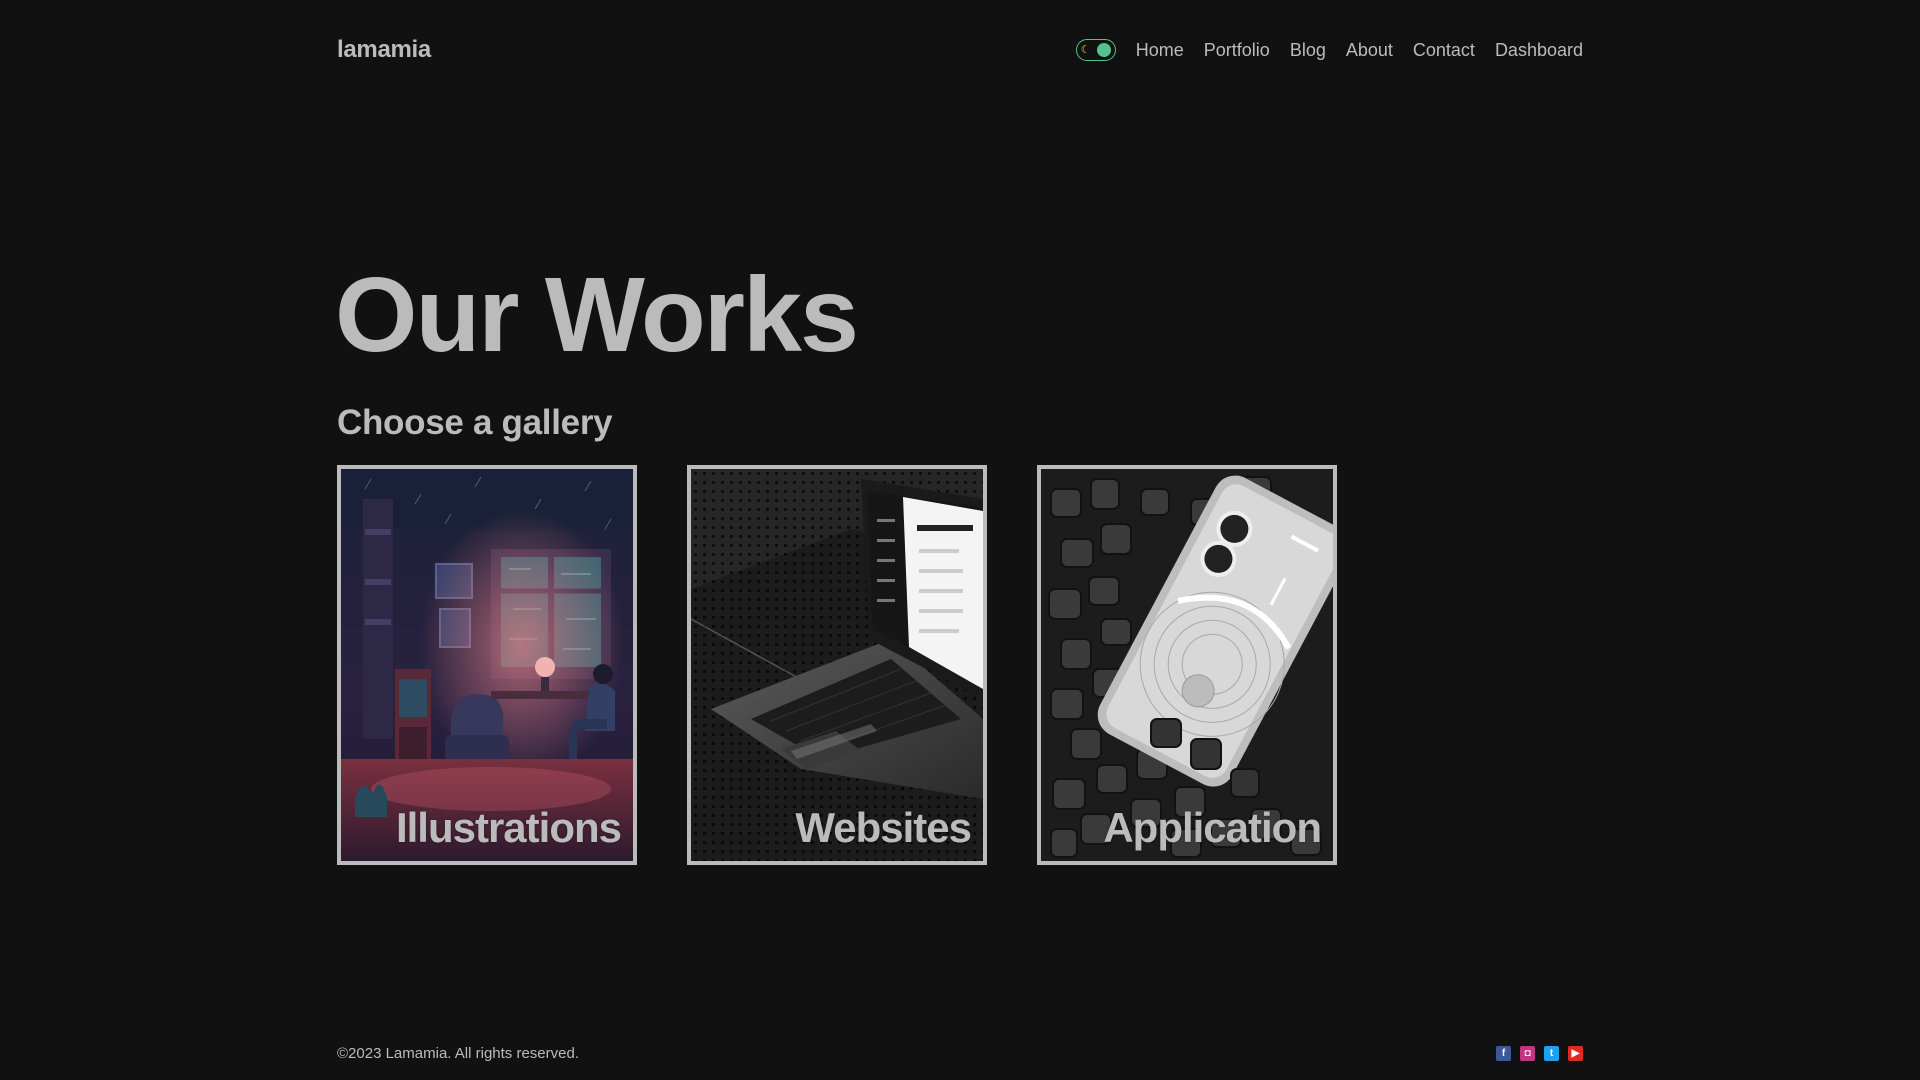 Image resolution: width=1920 pixels, height=1080 pixels. I want to click on facebook-icon: f, so click(1503, 1053).